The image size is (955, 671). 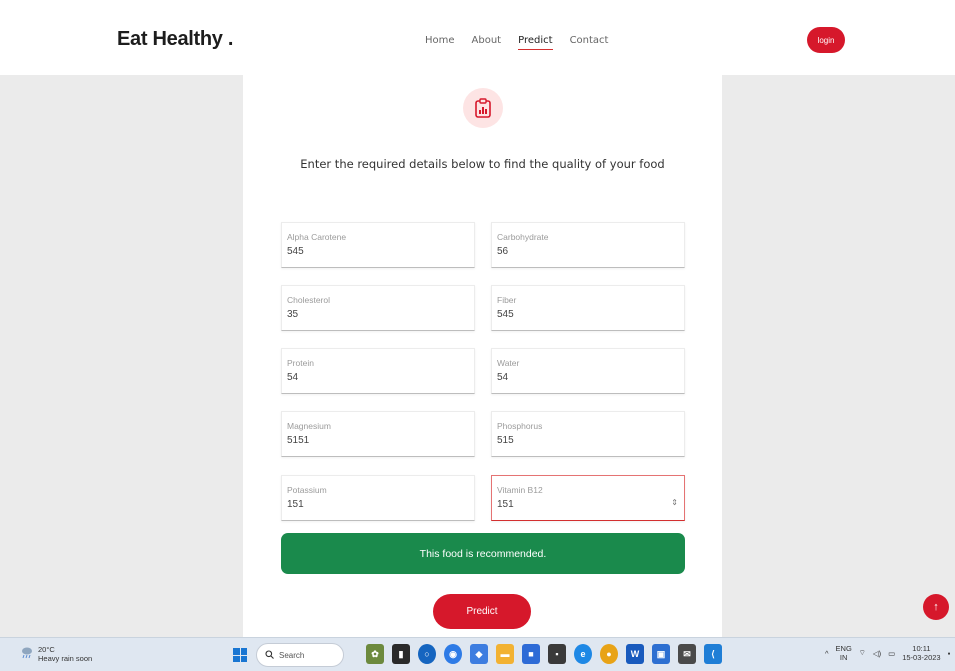 I want to click on vscode-icon: ⟨, so click(x=713, y=654).